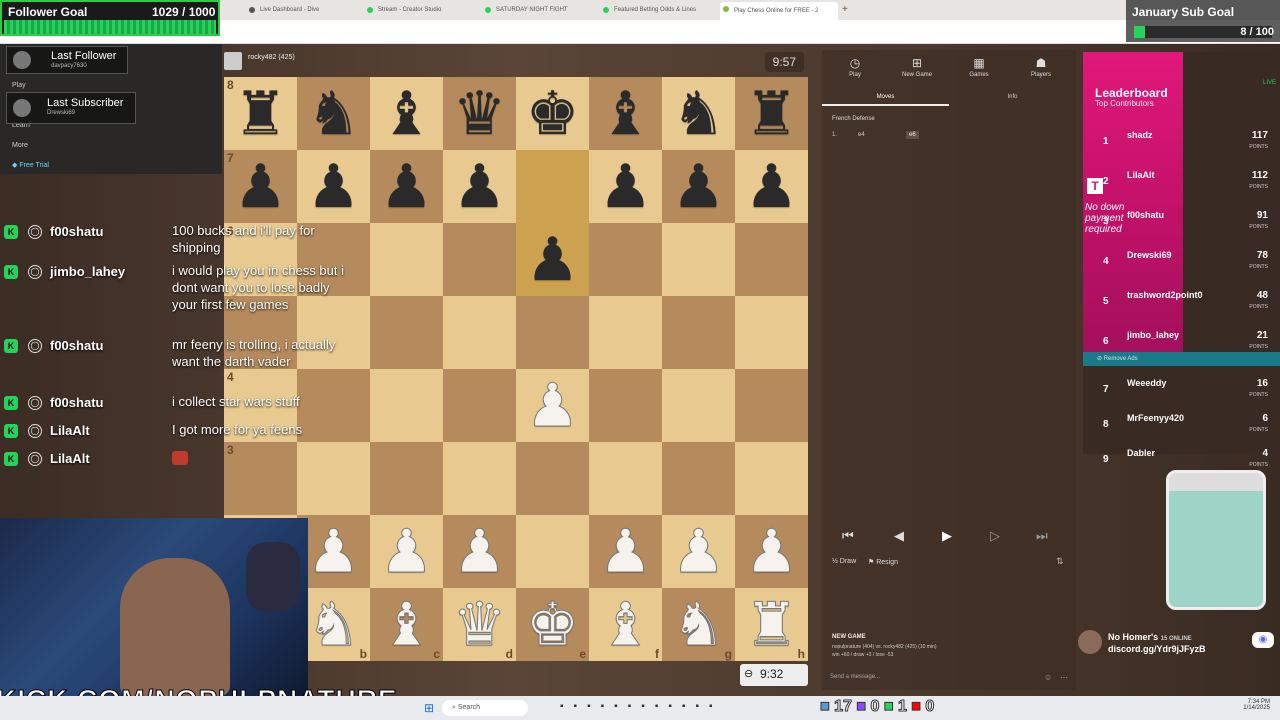 Image resolution: width=1280 pixels, height=720 pixels. I want to click on nav-free-trial: ◆ Free Trial, so click(30, 165).